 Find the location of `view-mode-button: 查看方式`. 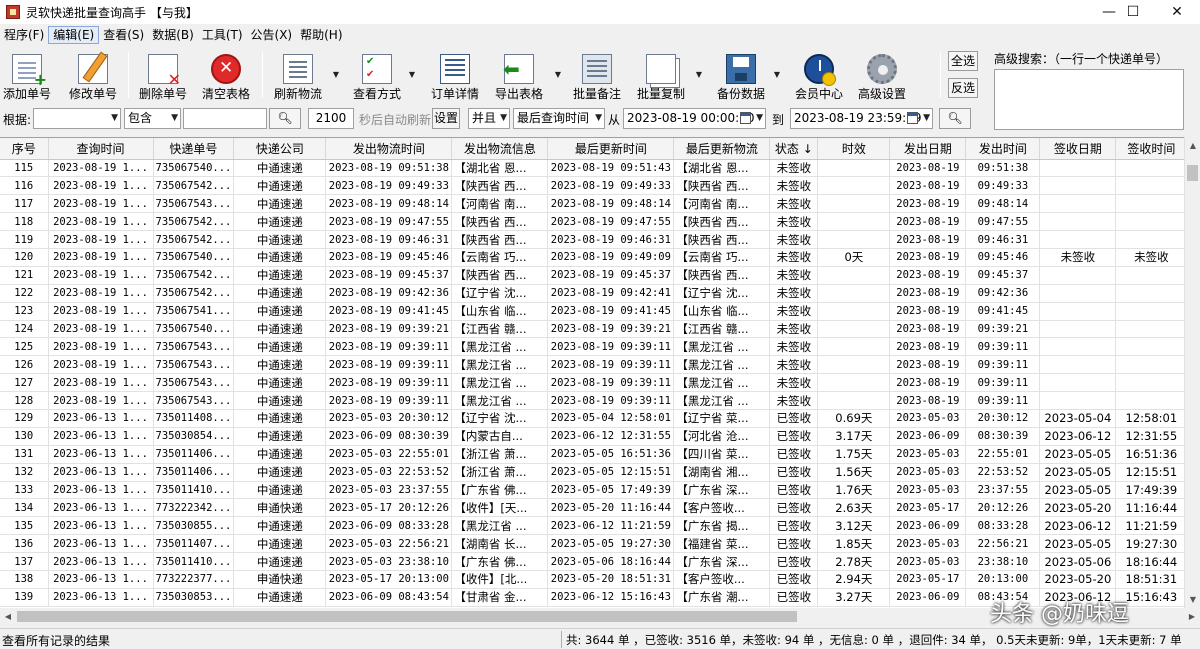

view-mode-button: 查看方式 is located at coordinates (377, 75).